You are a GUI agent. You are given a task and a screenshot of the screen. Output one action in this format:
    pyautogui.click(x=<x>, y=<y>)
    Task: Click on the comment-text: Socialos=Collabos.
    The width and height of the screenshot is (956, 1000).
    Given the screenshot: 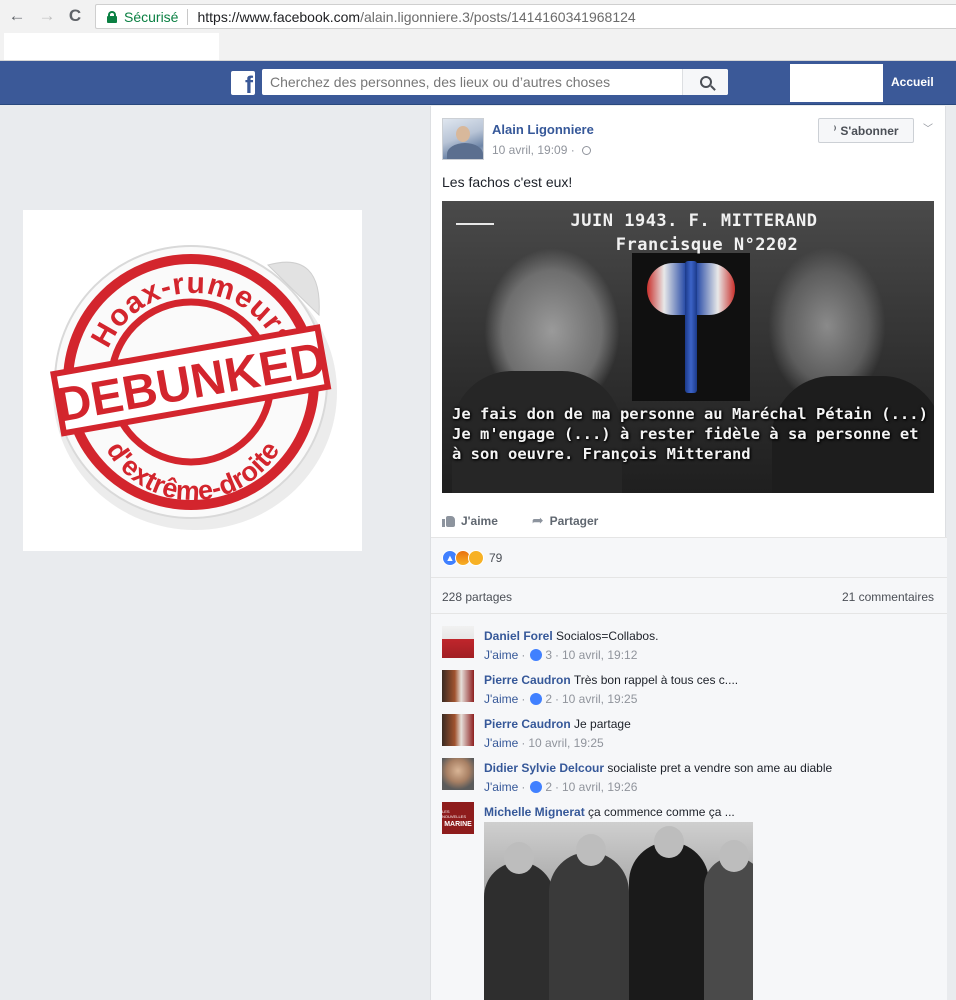 What is the action you would take?
    pyautogui.click(x=607, y=636)
    